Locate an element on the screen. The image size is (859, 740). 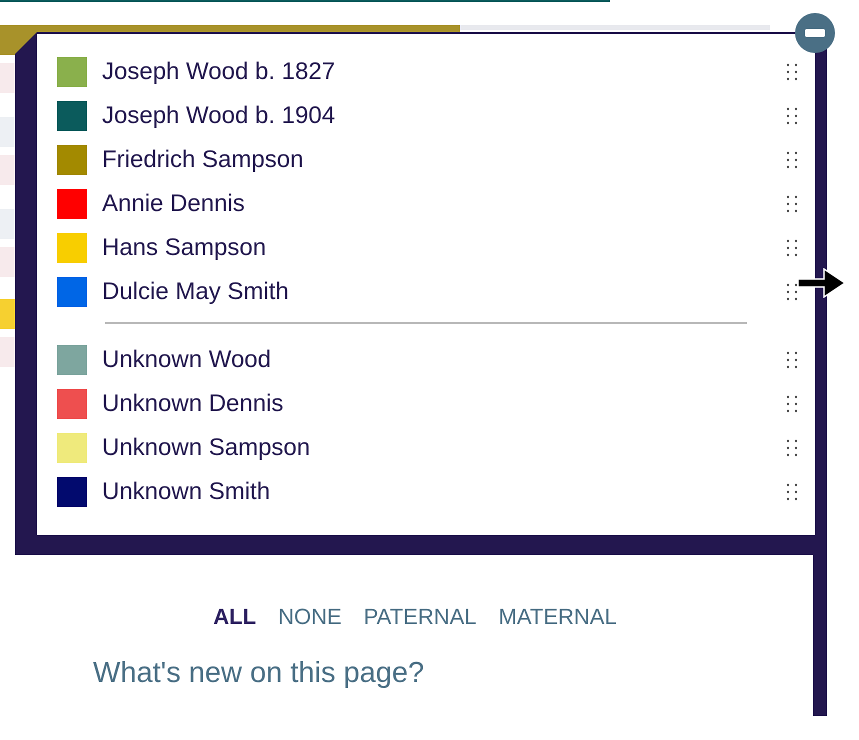
legend-label: Unknown Dennis is located at coordinates (193, 404).